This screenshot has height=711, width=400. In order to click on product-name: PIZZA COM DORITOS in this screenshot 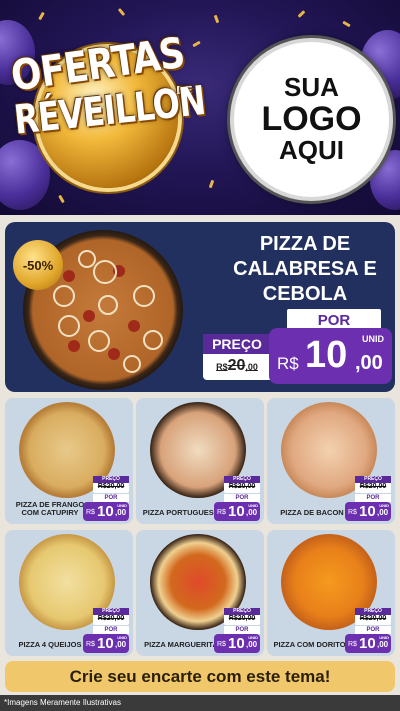, I will do `click(312, 645)`.